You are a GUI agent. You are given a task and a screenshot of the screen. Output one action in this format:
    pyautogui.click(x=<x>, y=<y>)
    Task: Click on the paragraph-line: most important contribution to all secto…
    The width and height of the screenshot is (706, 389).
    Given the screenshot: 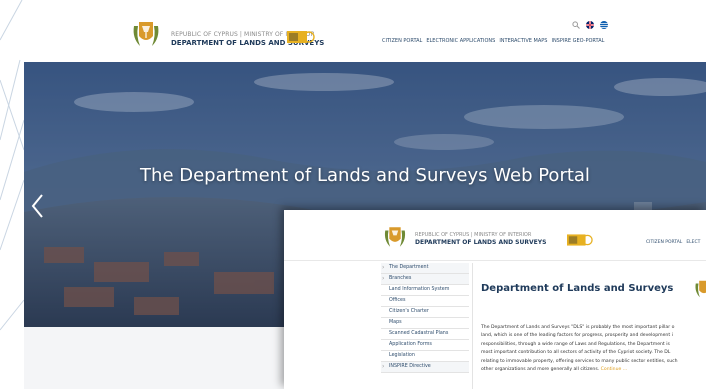 What is the action you would take?
    pyautogui.click(x=576, y=353)
    